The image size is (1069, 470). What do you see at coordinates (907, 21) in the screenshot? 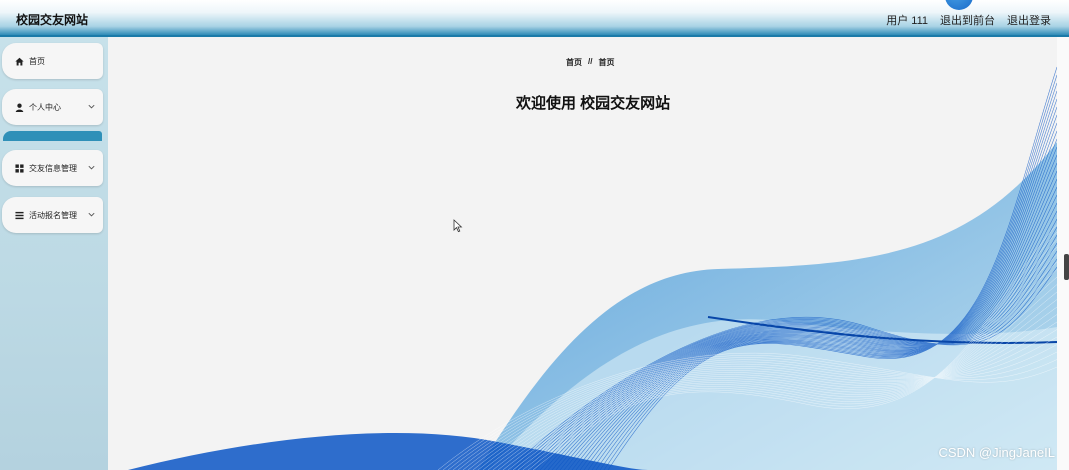
I see `current-user-label: 用户 111` at bounding box center [907, 21].